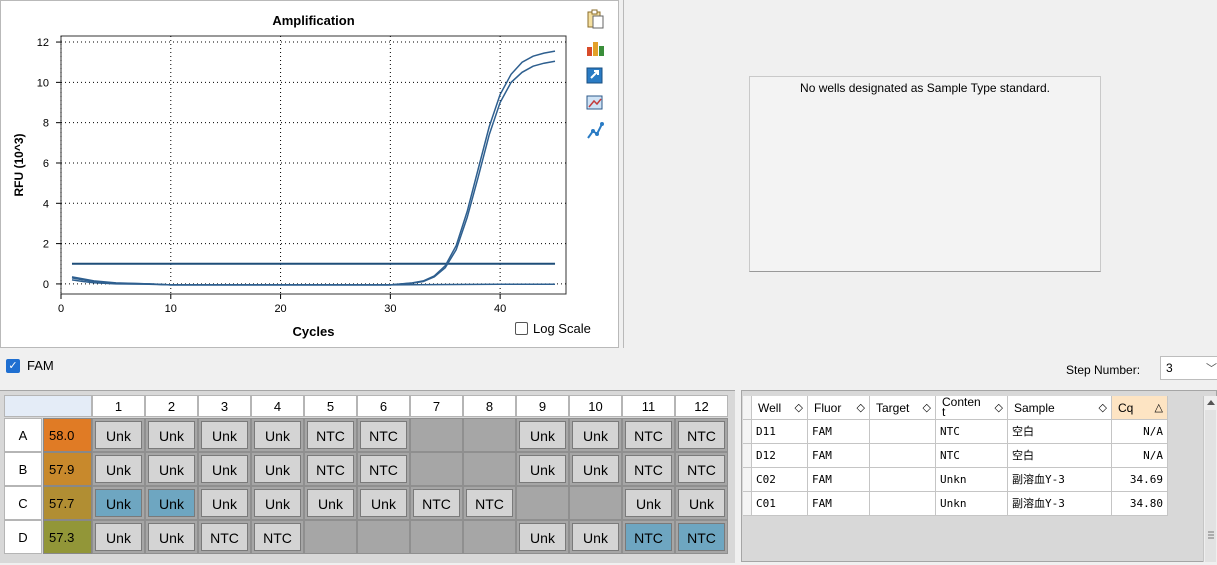  I want to click on series-icon, so click(595, 131).